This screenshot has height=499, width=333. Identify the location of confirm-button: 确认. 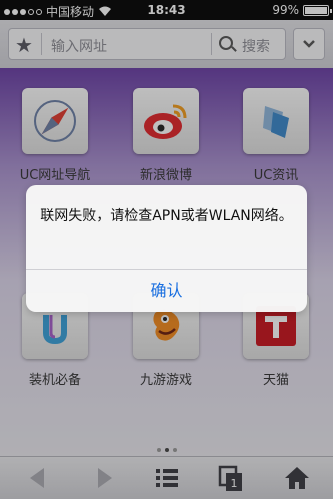
(166, 291).